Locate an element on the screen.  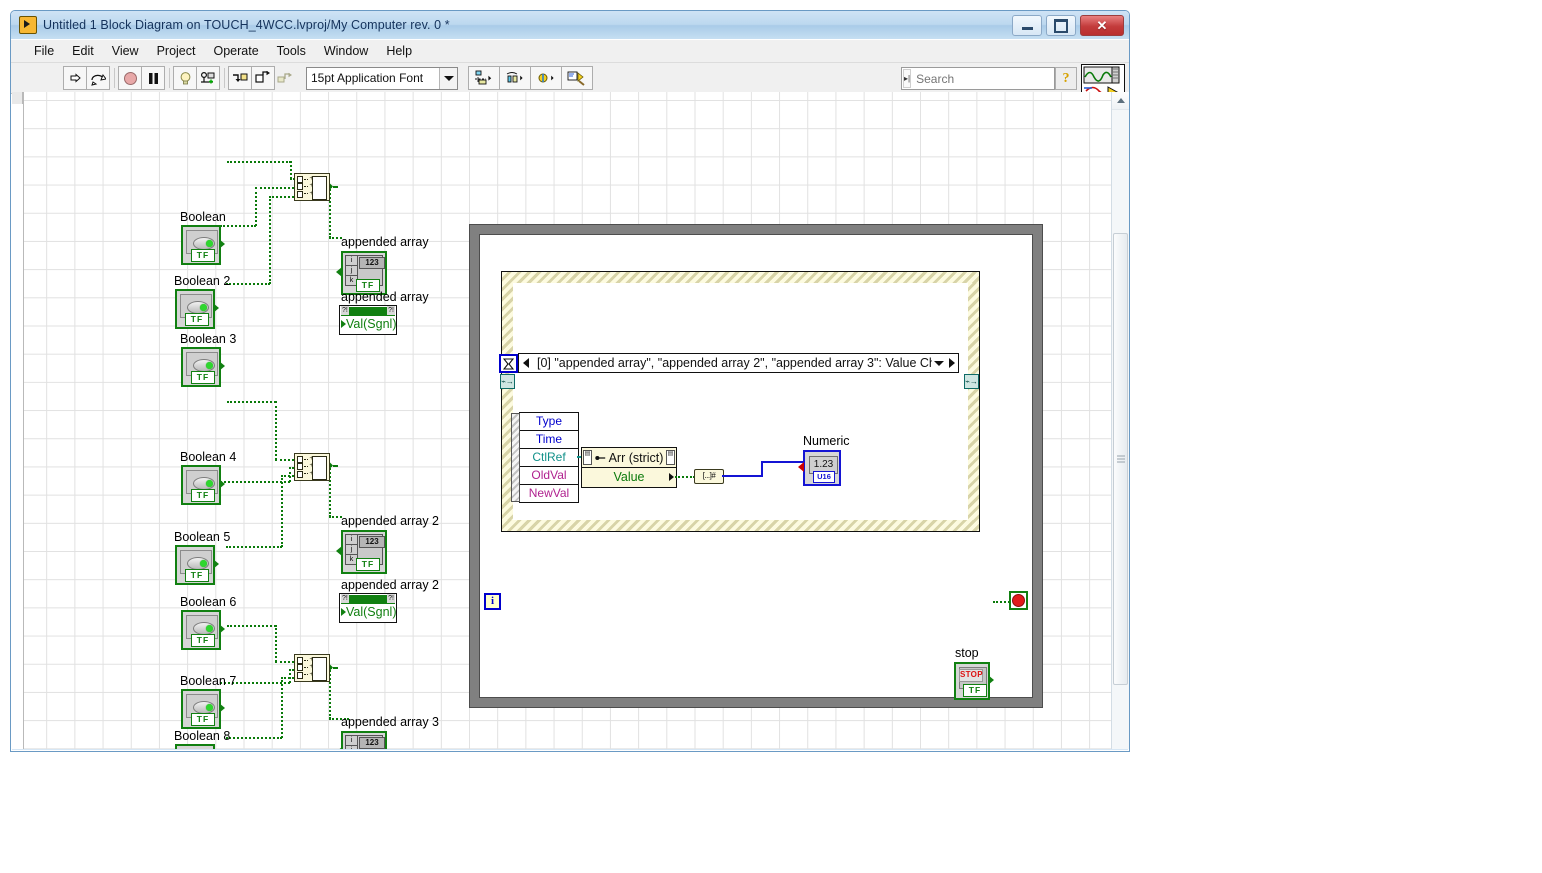
align-objects-button is located at coordinates (484, 78).